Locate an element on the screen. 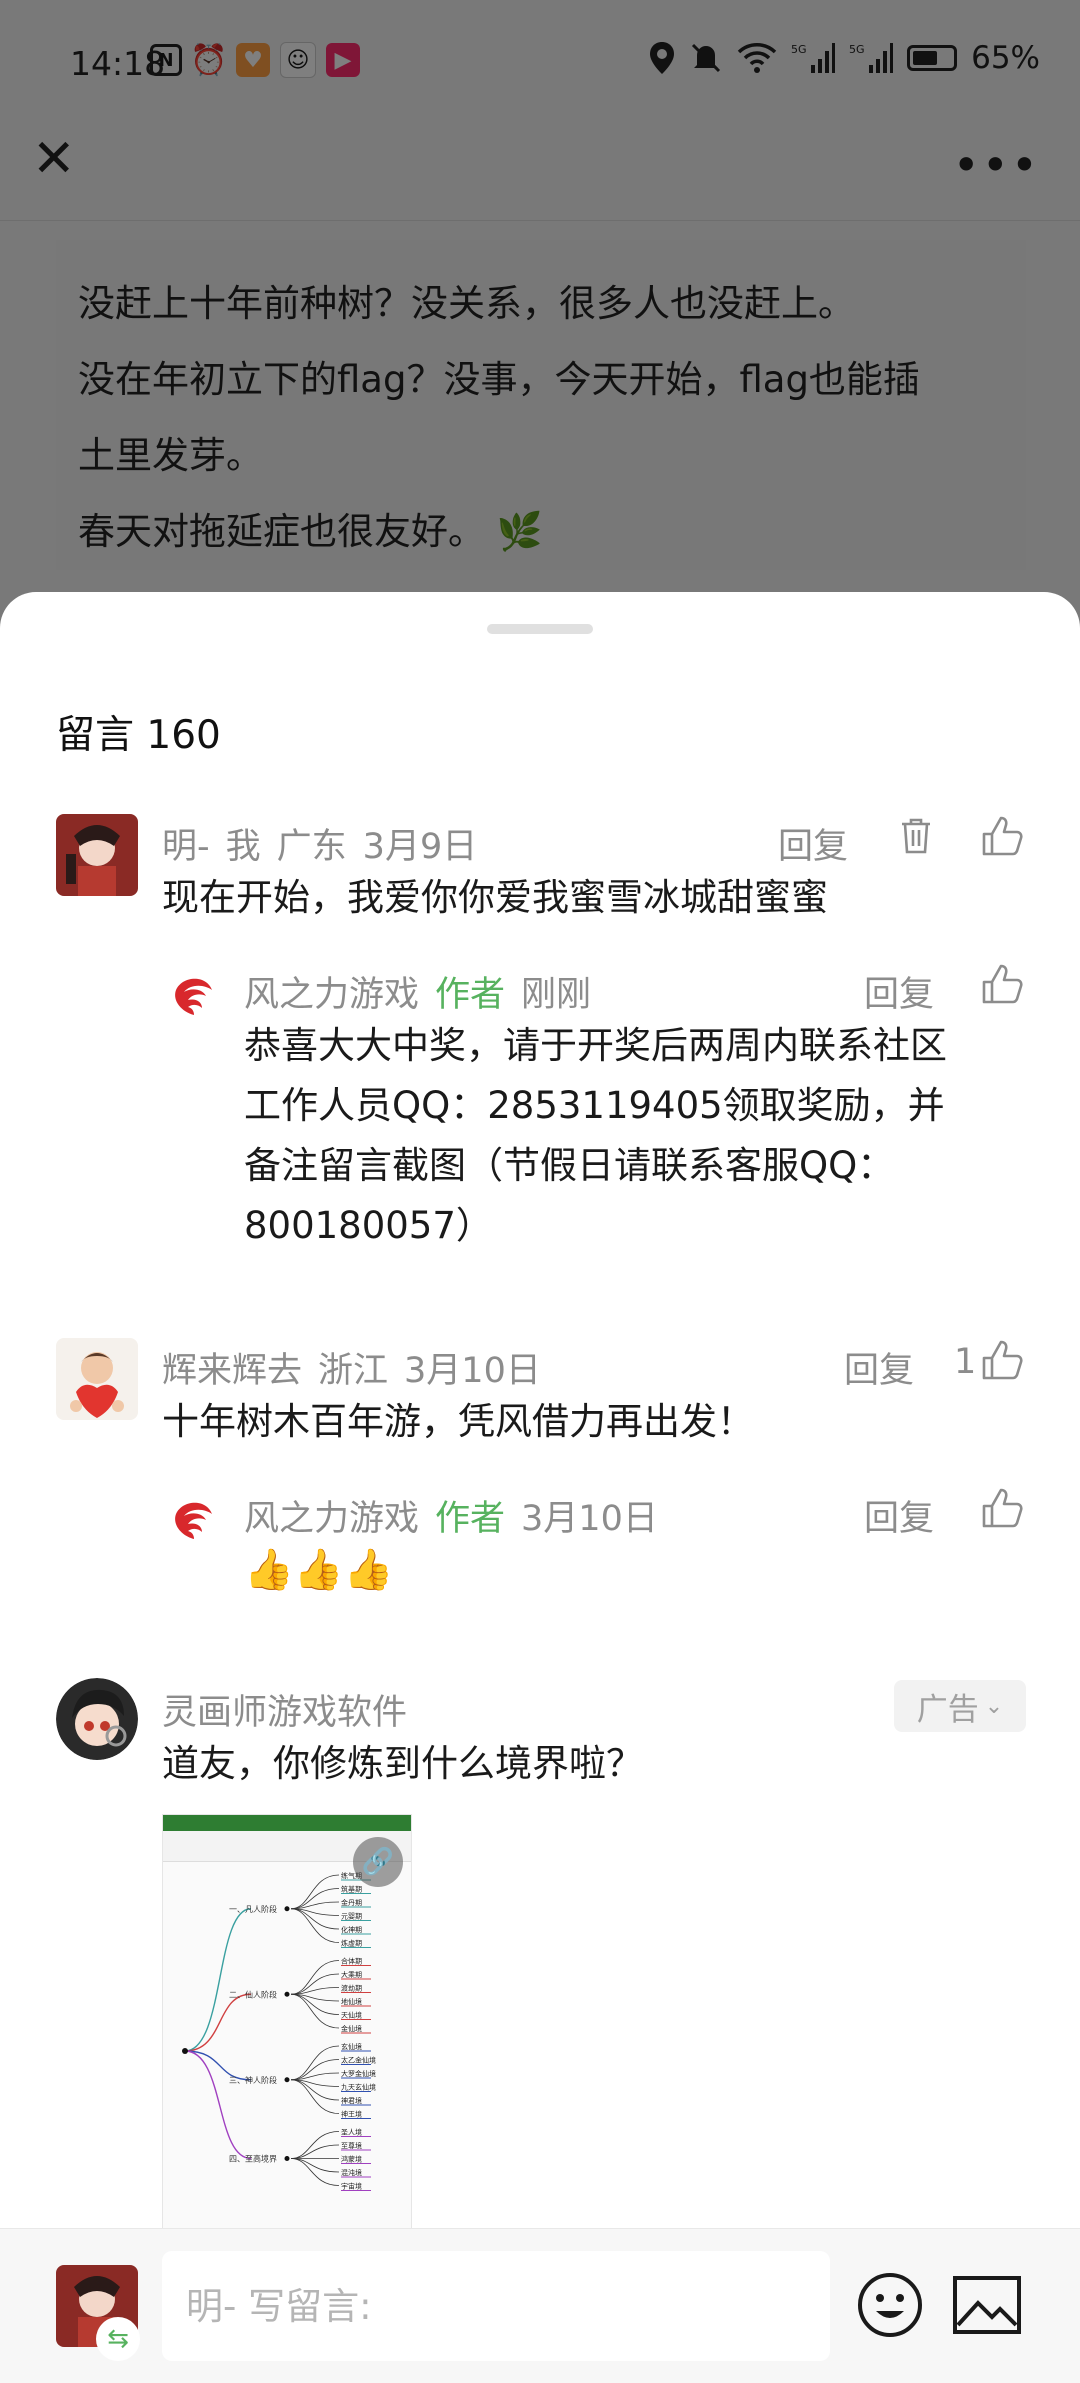  mindmap-leaf-label: 至尊境 is located at coordinates (351, 2145).